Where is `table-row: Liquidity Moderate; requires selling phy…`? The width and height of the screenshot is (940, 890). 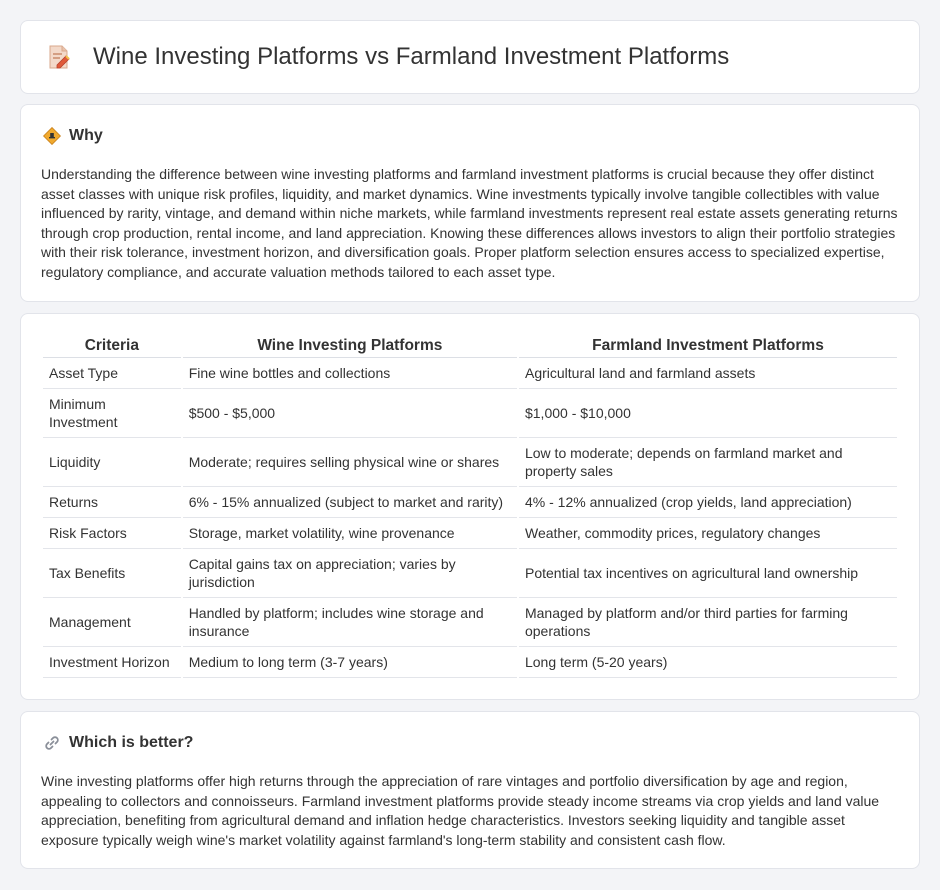
table-row: Liquidity Moderate; requires selling phy… is located at coordinates (470, 462).